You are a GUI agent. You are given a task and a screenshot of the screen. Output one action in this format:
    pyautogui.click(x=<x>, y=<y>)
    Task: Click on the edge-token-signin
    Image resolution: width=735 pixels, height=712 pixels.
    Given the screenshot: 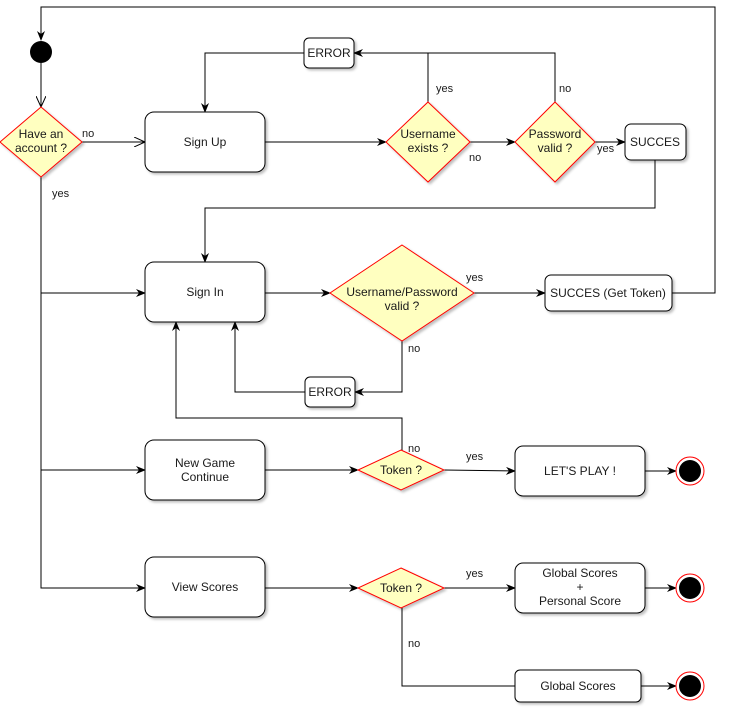 What is the action you would take?
    pyautogui.click(x=287, y=385)
    